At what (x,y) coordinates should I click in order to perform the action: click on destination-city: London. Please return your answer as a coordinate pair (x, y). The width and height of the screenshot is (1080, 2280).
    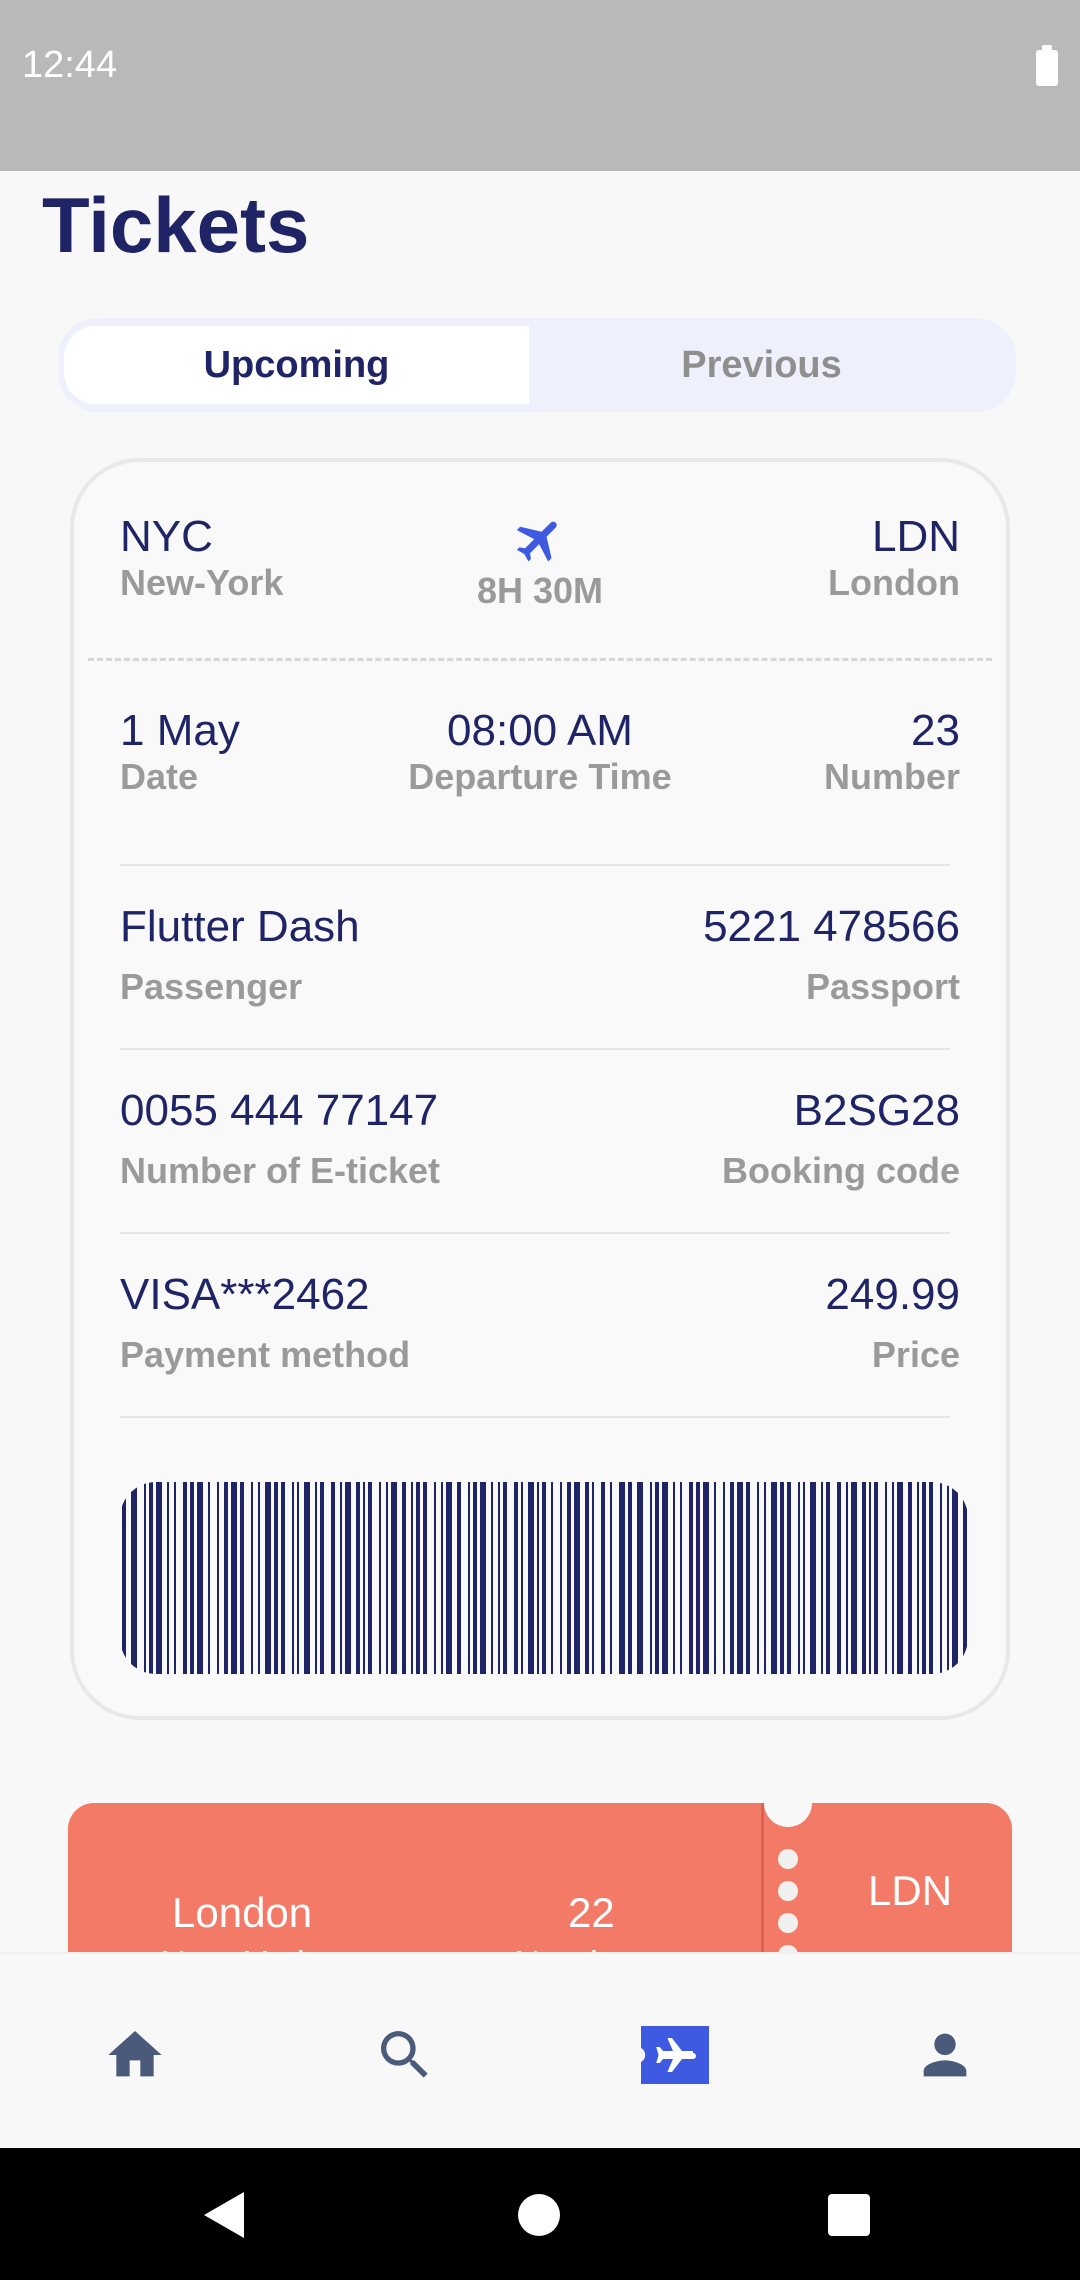
    Looking at the image, I should click on (894, 582).